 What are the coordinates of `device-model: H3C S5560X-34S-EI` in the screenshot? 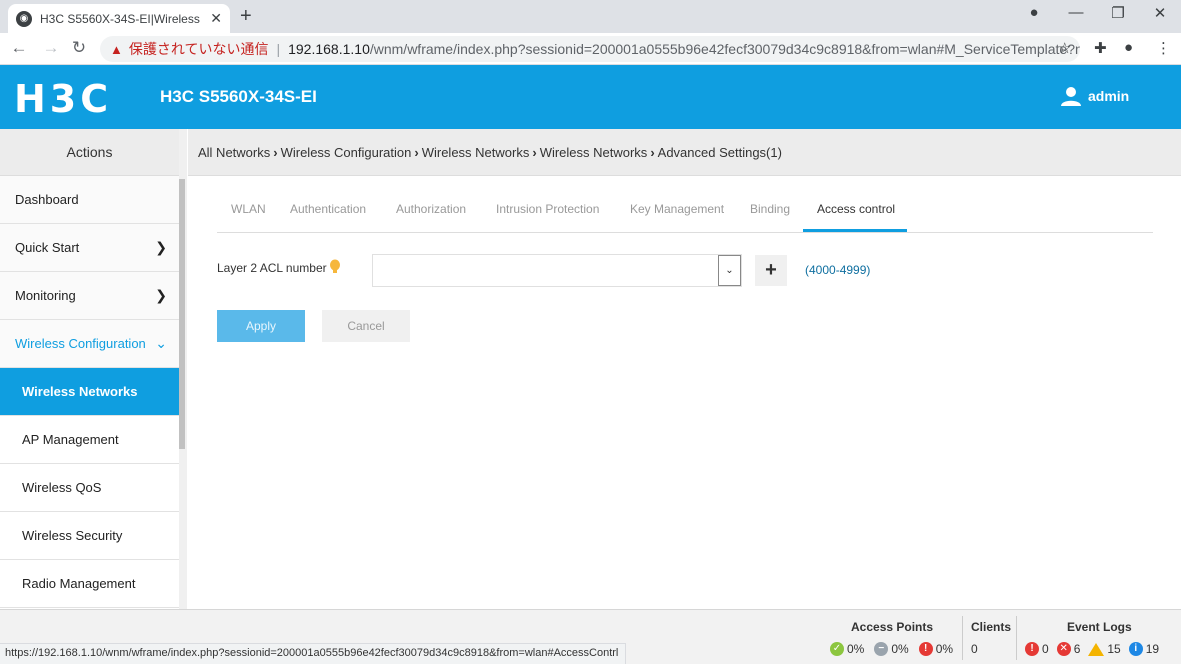 It's located at (238, 96).